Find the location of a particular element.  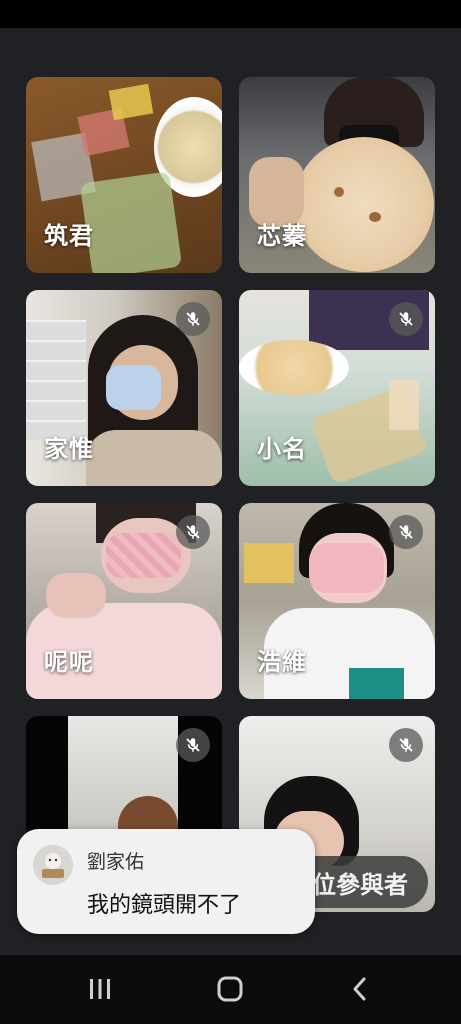

back-button is located at coordinates (360, 991).